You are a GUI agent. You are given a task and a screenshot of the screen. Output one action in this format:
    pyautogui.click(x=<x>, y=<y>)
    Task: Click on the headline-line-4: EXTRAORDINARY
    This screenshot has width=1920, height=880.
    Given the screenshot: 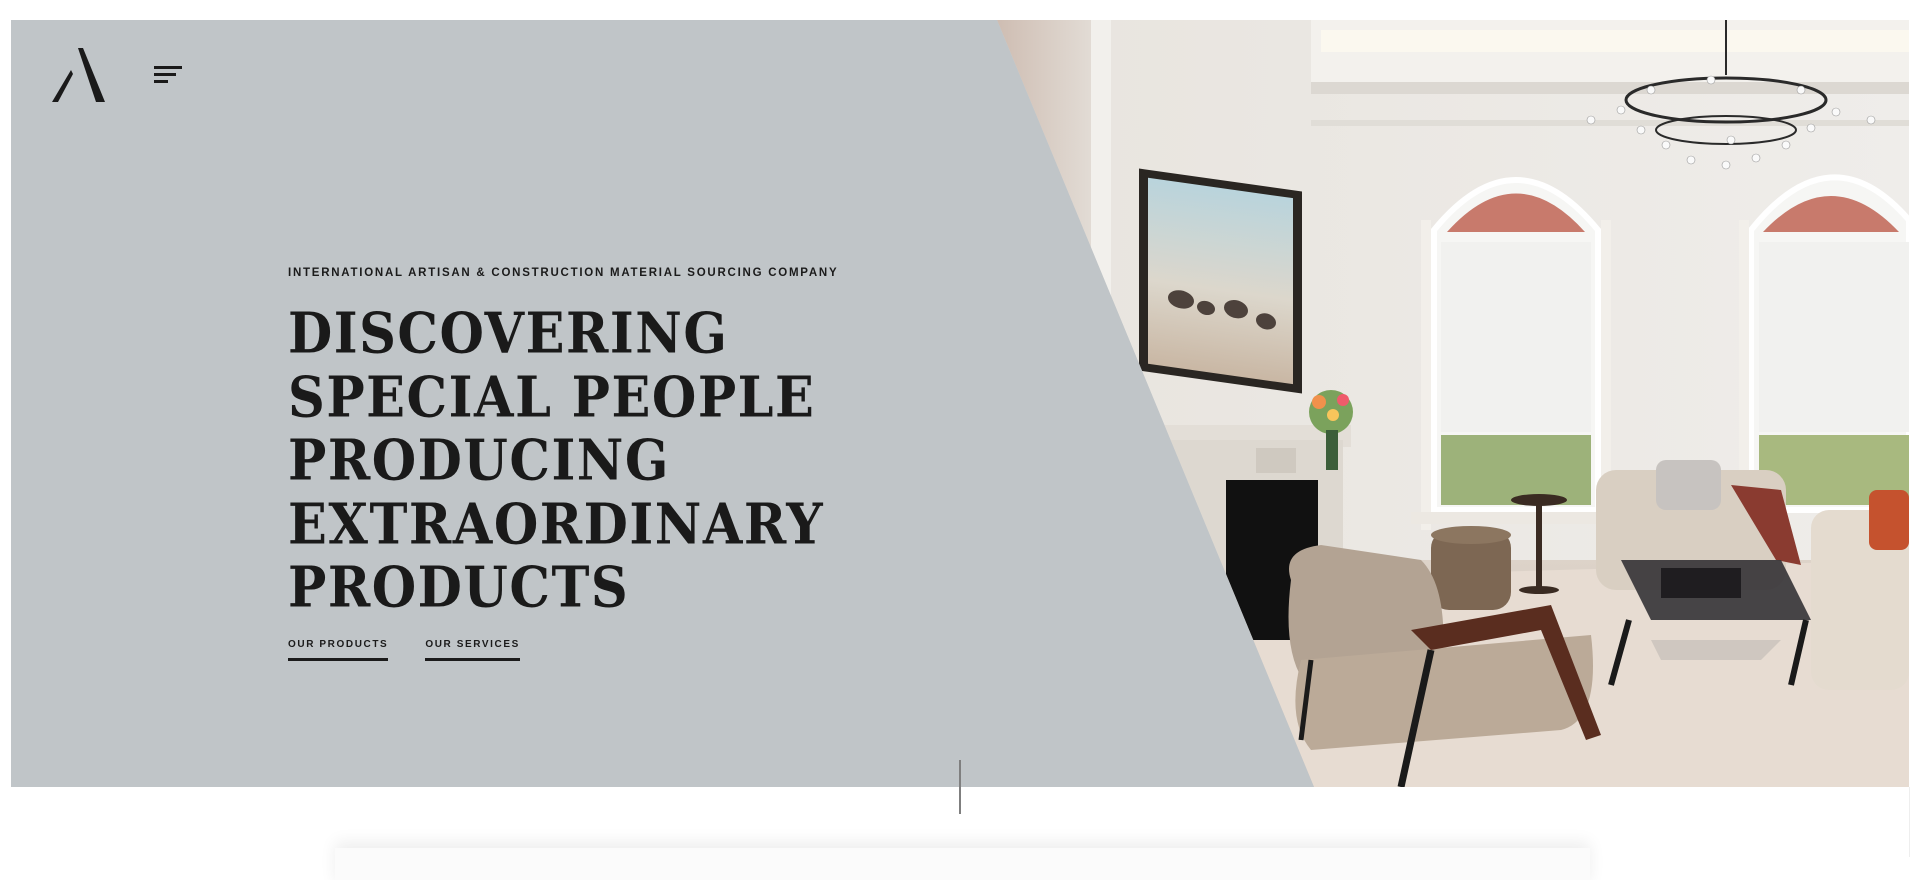 What is the action you would take?
    pyautogui.click(x=556, y=524)
    